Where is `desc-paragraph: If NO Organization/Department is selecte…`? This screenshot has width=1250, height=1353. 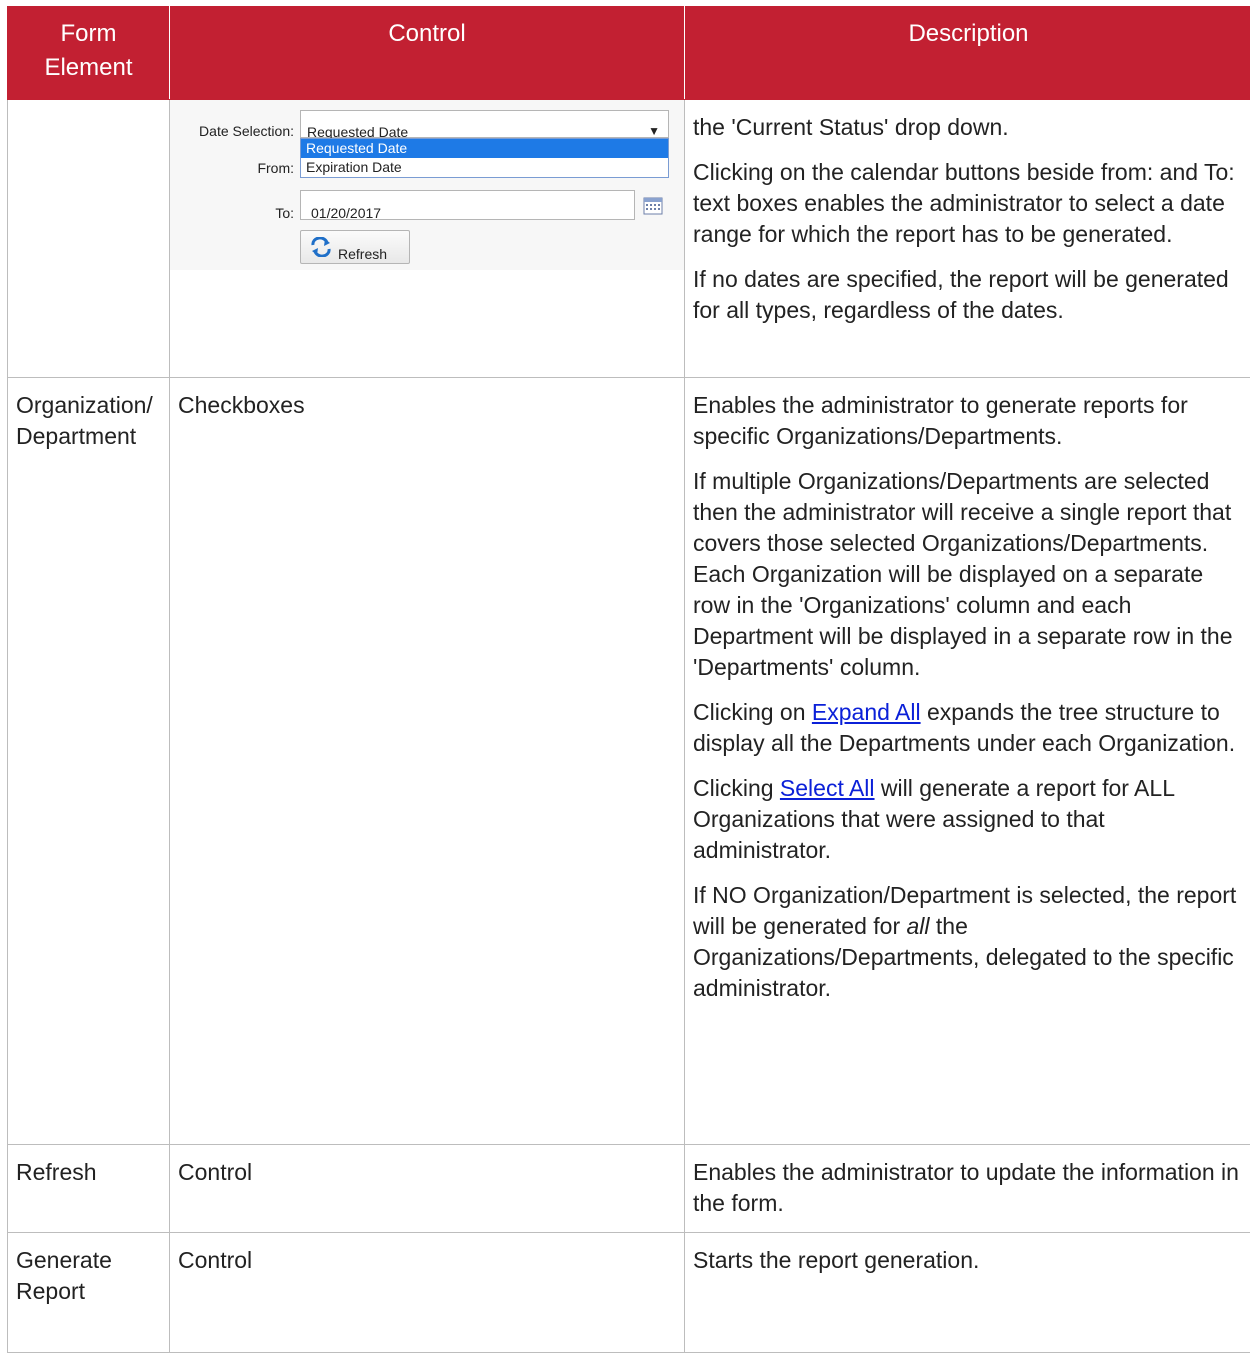
desc-paragraph: If NO Organization/Department is selecte… is located at coordinates (968, 942).